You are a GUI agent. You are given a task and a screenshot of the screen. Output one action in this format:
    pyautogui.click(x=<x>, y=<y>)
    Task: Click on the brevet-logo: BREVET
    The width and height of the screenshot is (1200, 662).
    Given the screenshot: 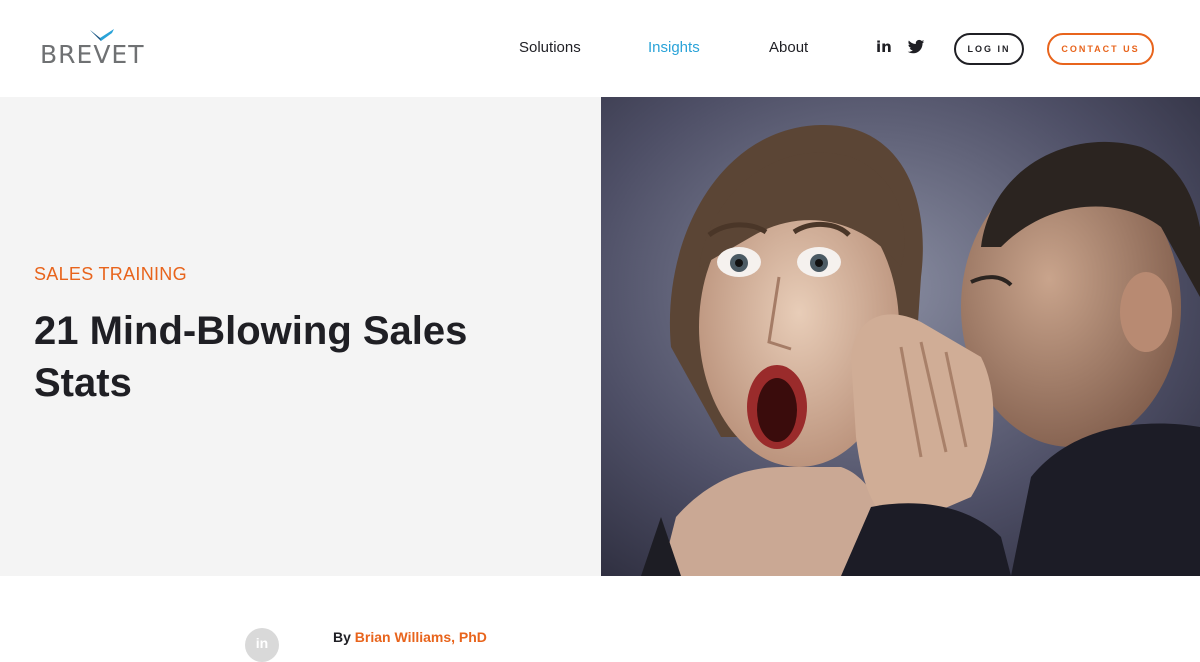 What is the action you would take?
    pyautogui.click(x=95, y=50)
    